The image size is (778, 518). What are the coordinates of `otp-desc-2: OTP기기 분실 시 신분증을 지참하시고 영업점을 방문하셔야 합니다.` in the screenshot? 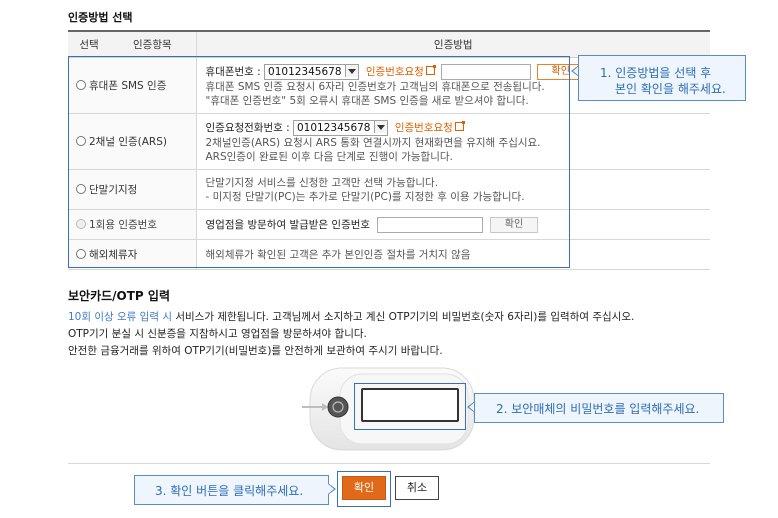 It's located at (217, 334).